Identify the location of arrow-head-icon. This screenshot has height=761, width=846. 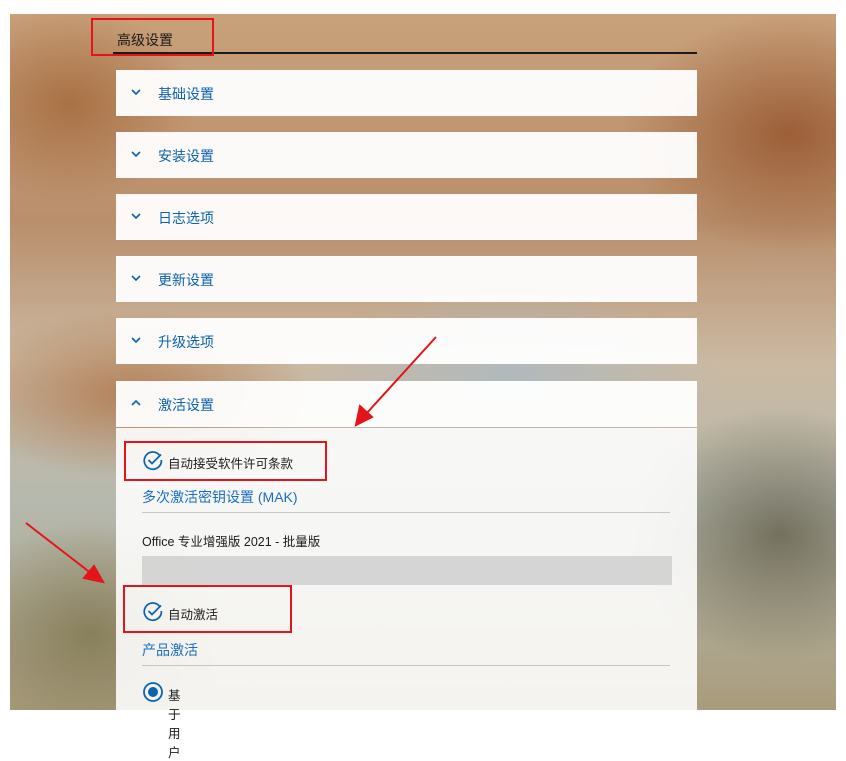
(93, 574).